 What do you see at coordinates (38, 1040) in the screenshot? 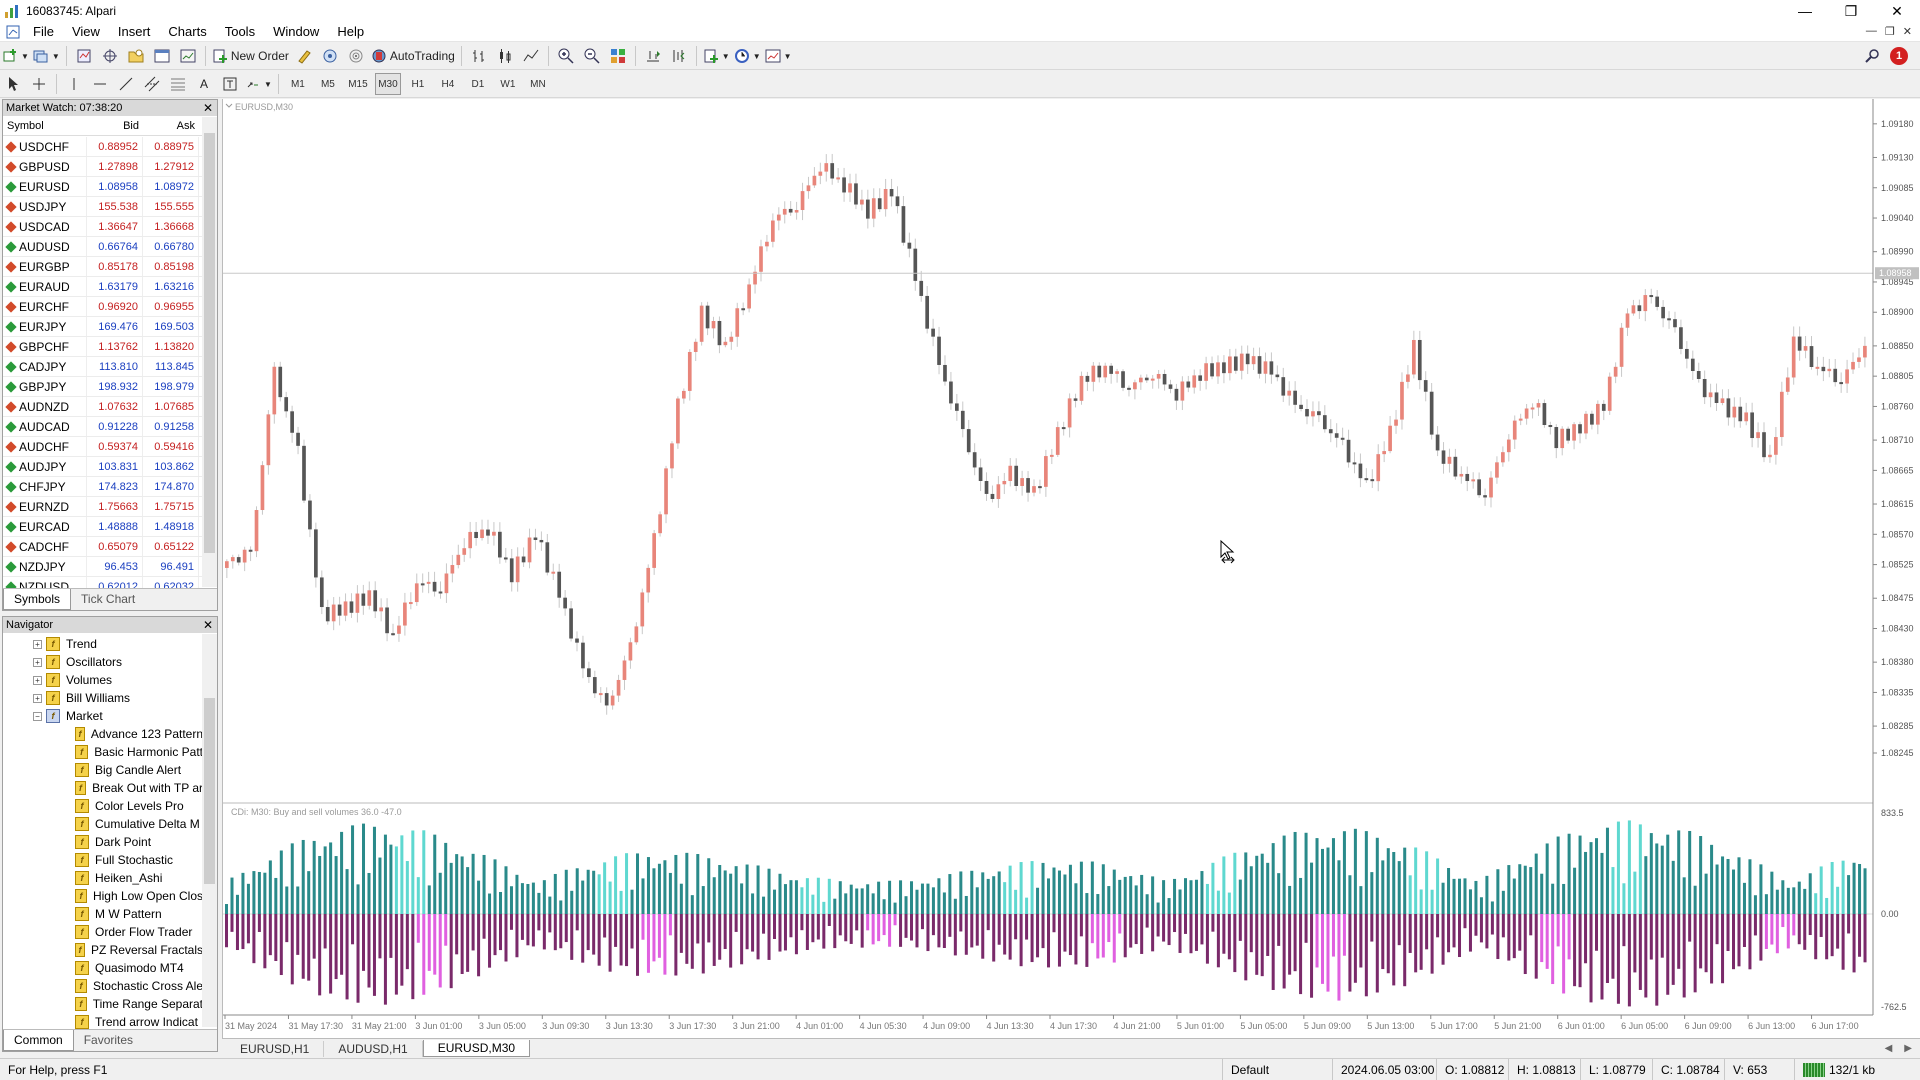
I see `tab-common: Common` at bounding box center [38, 1040].